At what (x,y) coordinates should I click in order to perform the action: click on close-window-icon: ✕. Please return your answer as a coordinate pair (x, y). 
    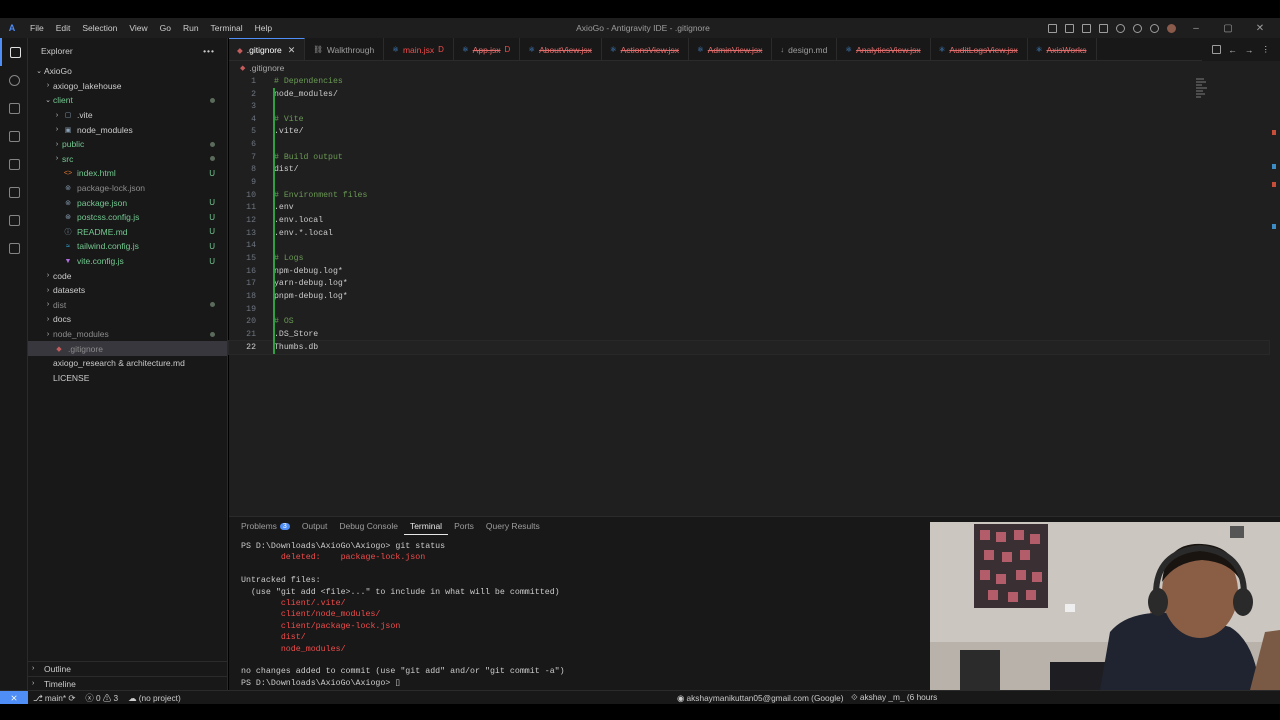
    Looking at the image, I should click on (1260, 28).